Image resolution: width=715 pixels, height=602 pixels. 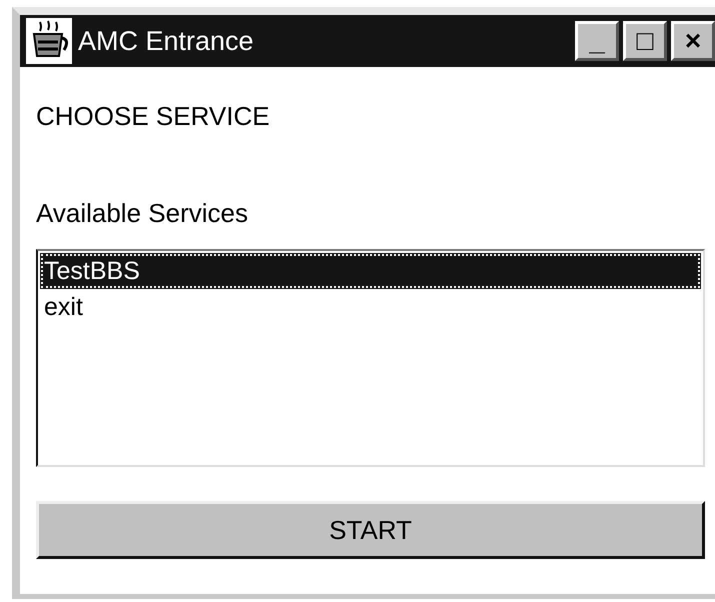 What do you see at coordinates (370, 307) in the screenshot?
I see `list-item: exit` at bounding box center [370, 307].